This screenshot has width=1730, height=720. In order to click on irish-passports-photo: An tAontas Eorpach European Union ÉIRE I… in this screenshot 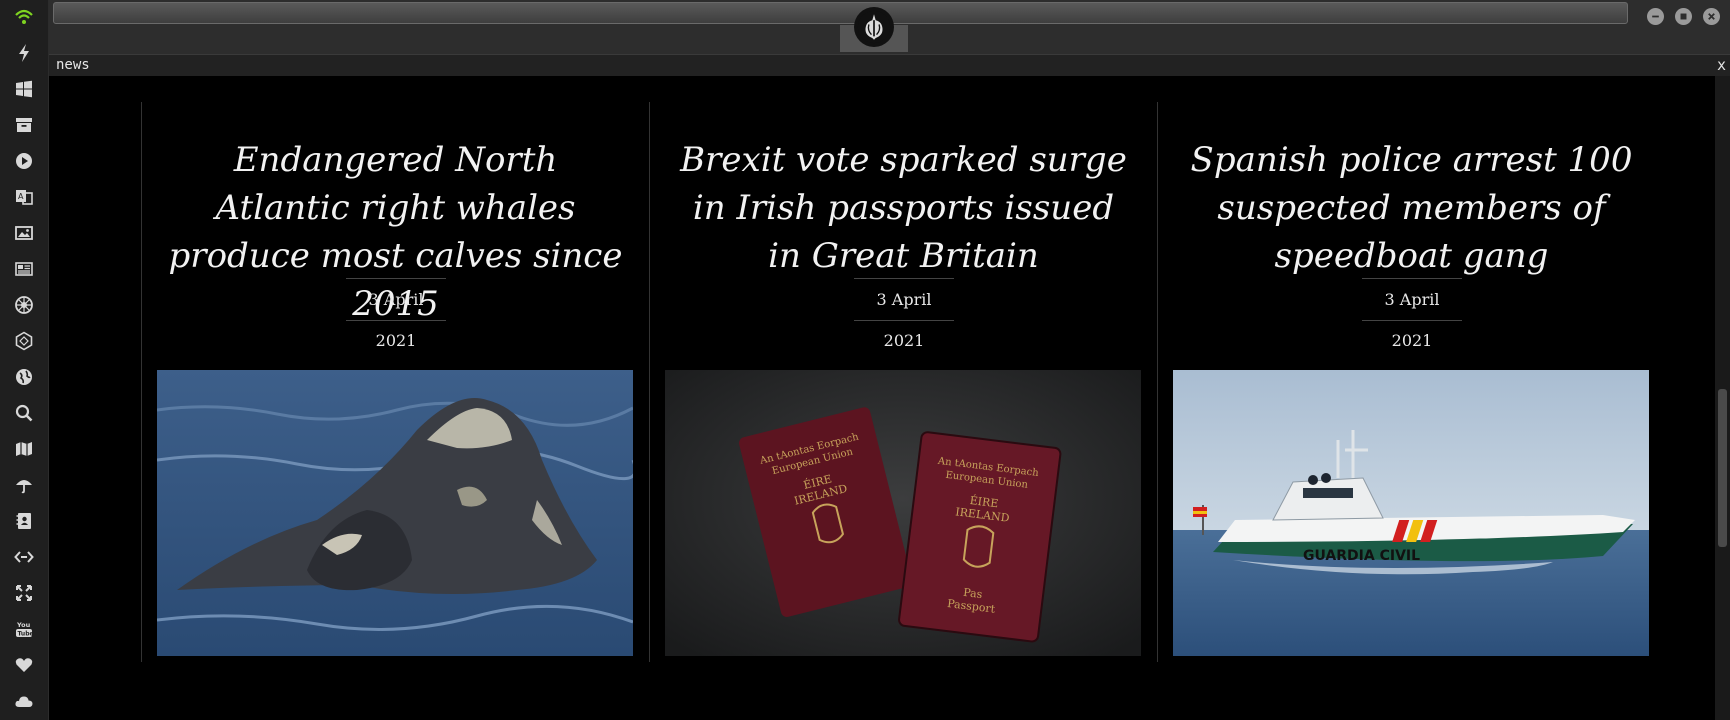, I will do `click(903, 513)`.